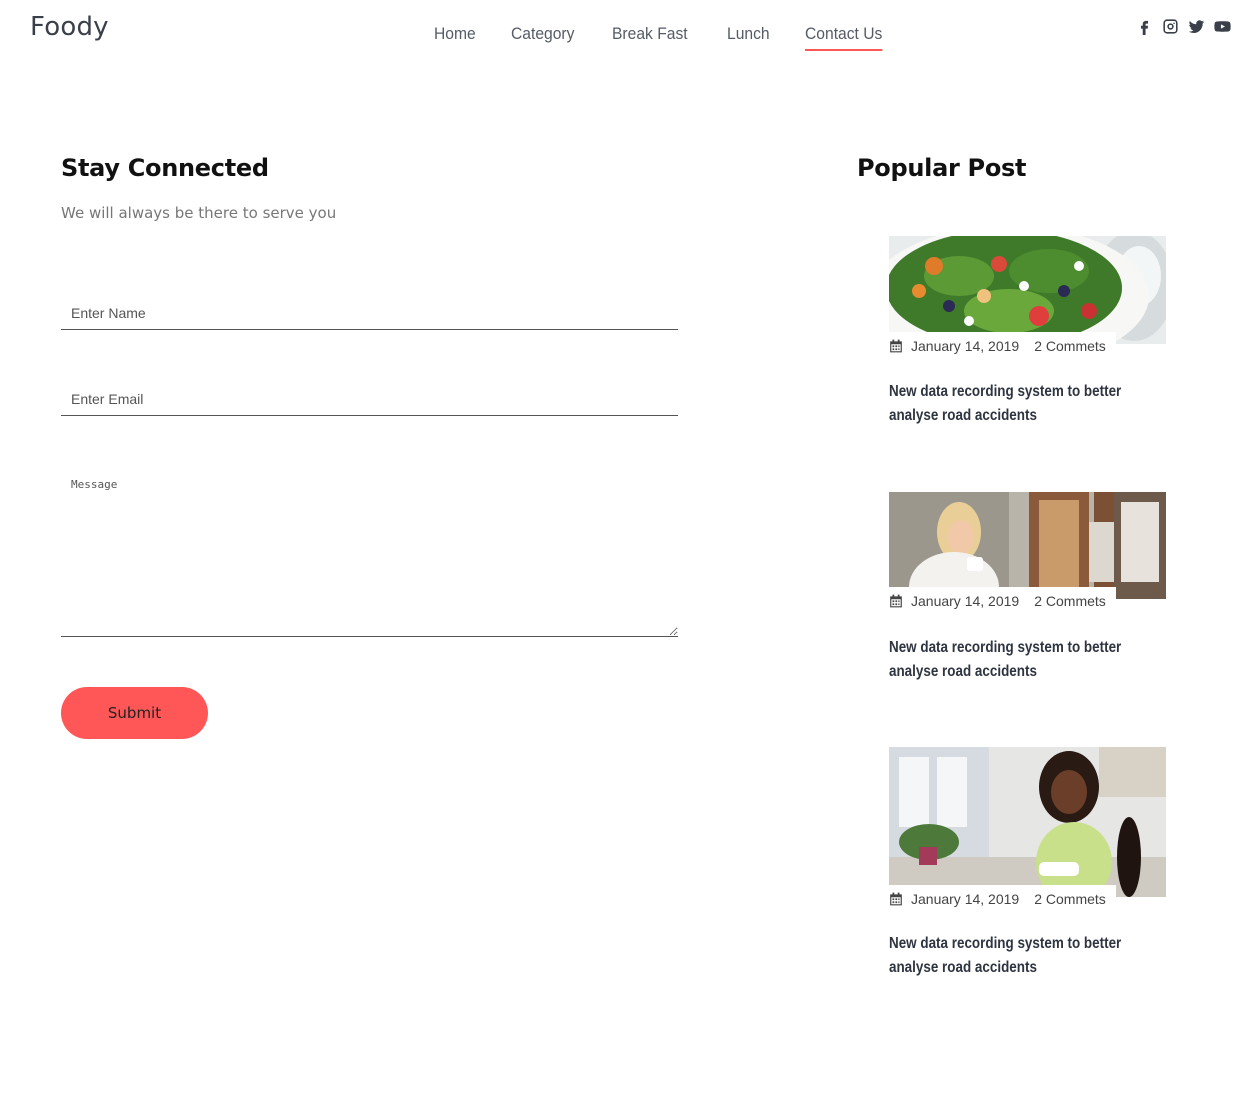 The height and width of the screenshot is (1107, 1255). What do you see at coordinates (1222, 26) in the screenshot?
I see `youtube-icon` at bounding box center [1222, 26].